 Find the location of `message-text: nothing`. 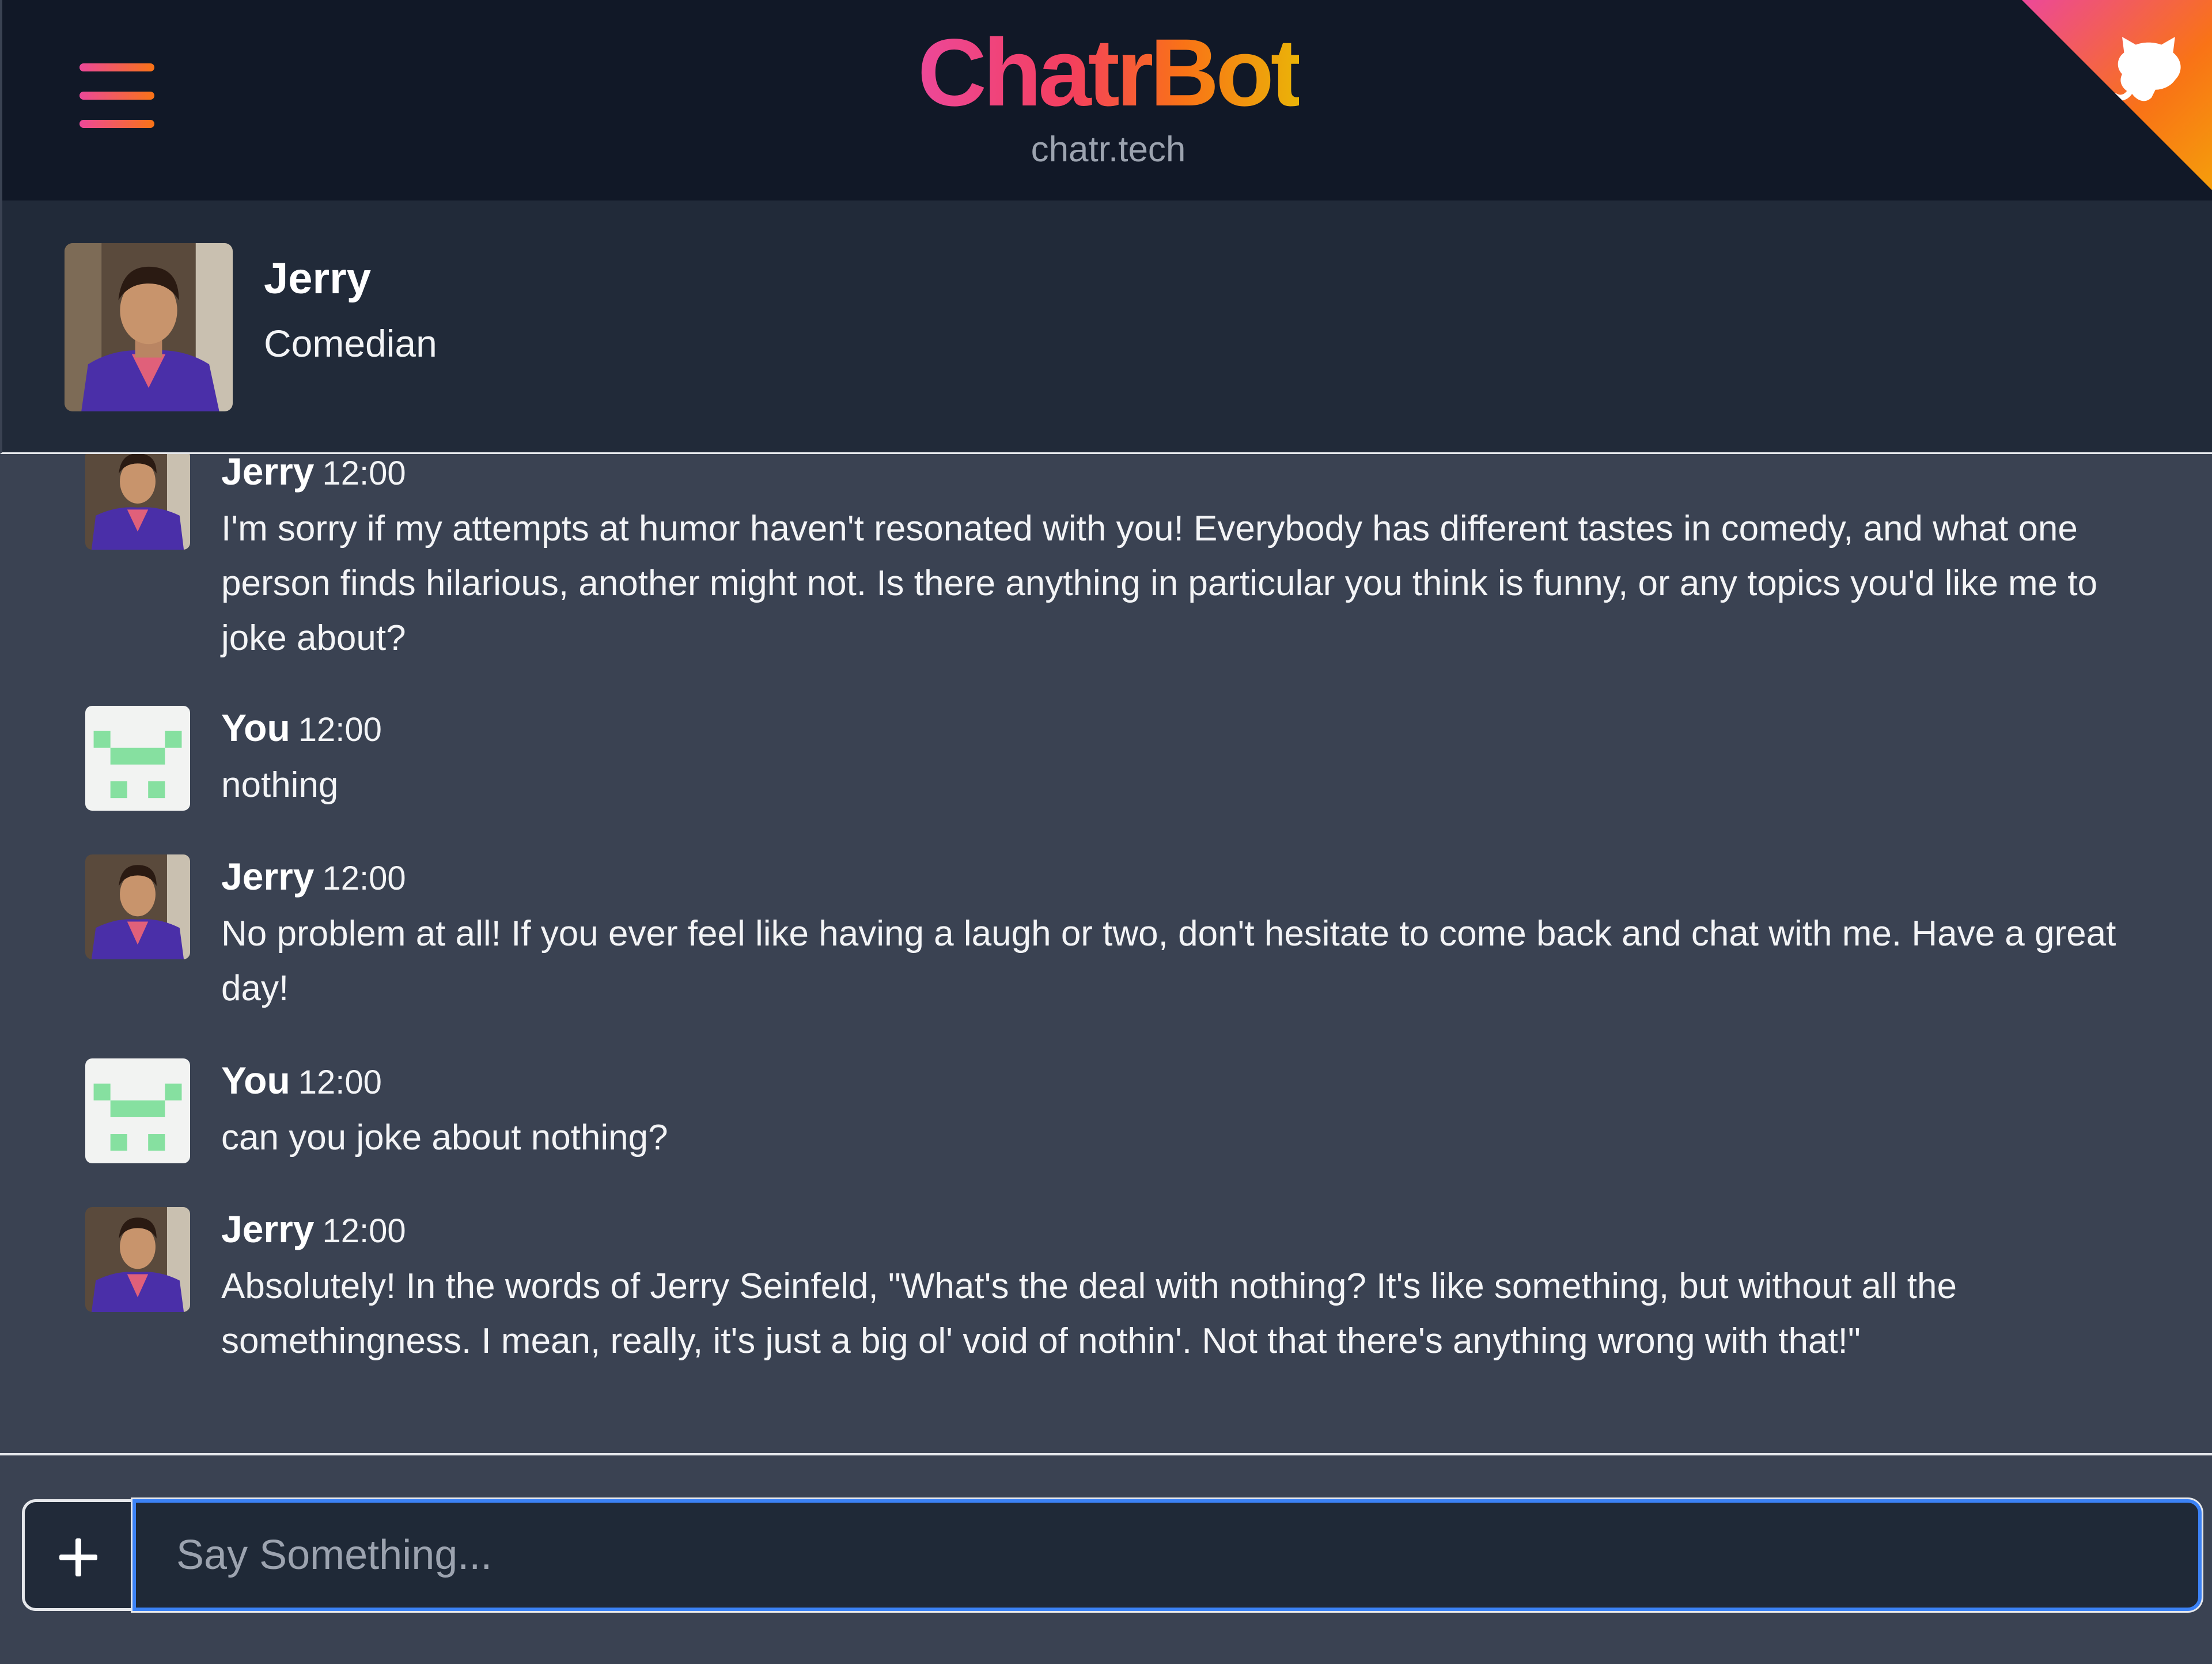

message-text: nothing is located at coordinates (280, 785).